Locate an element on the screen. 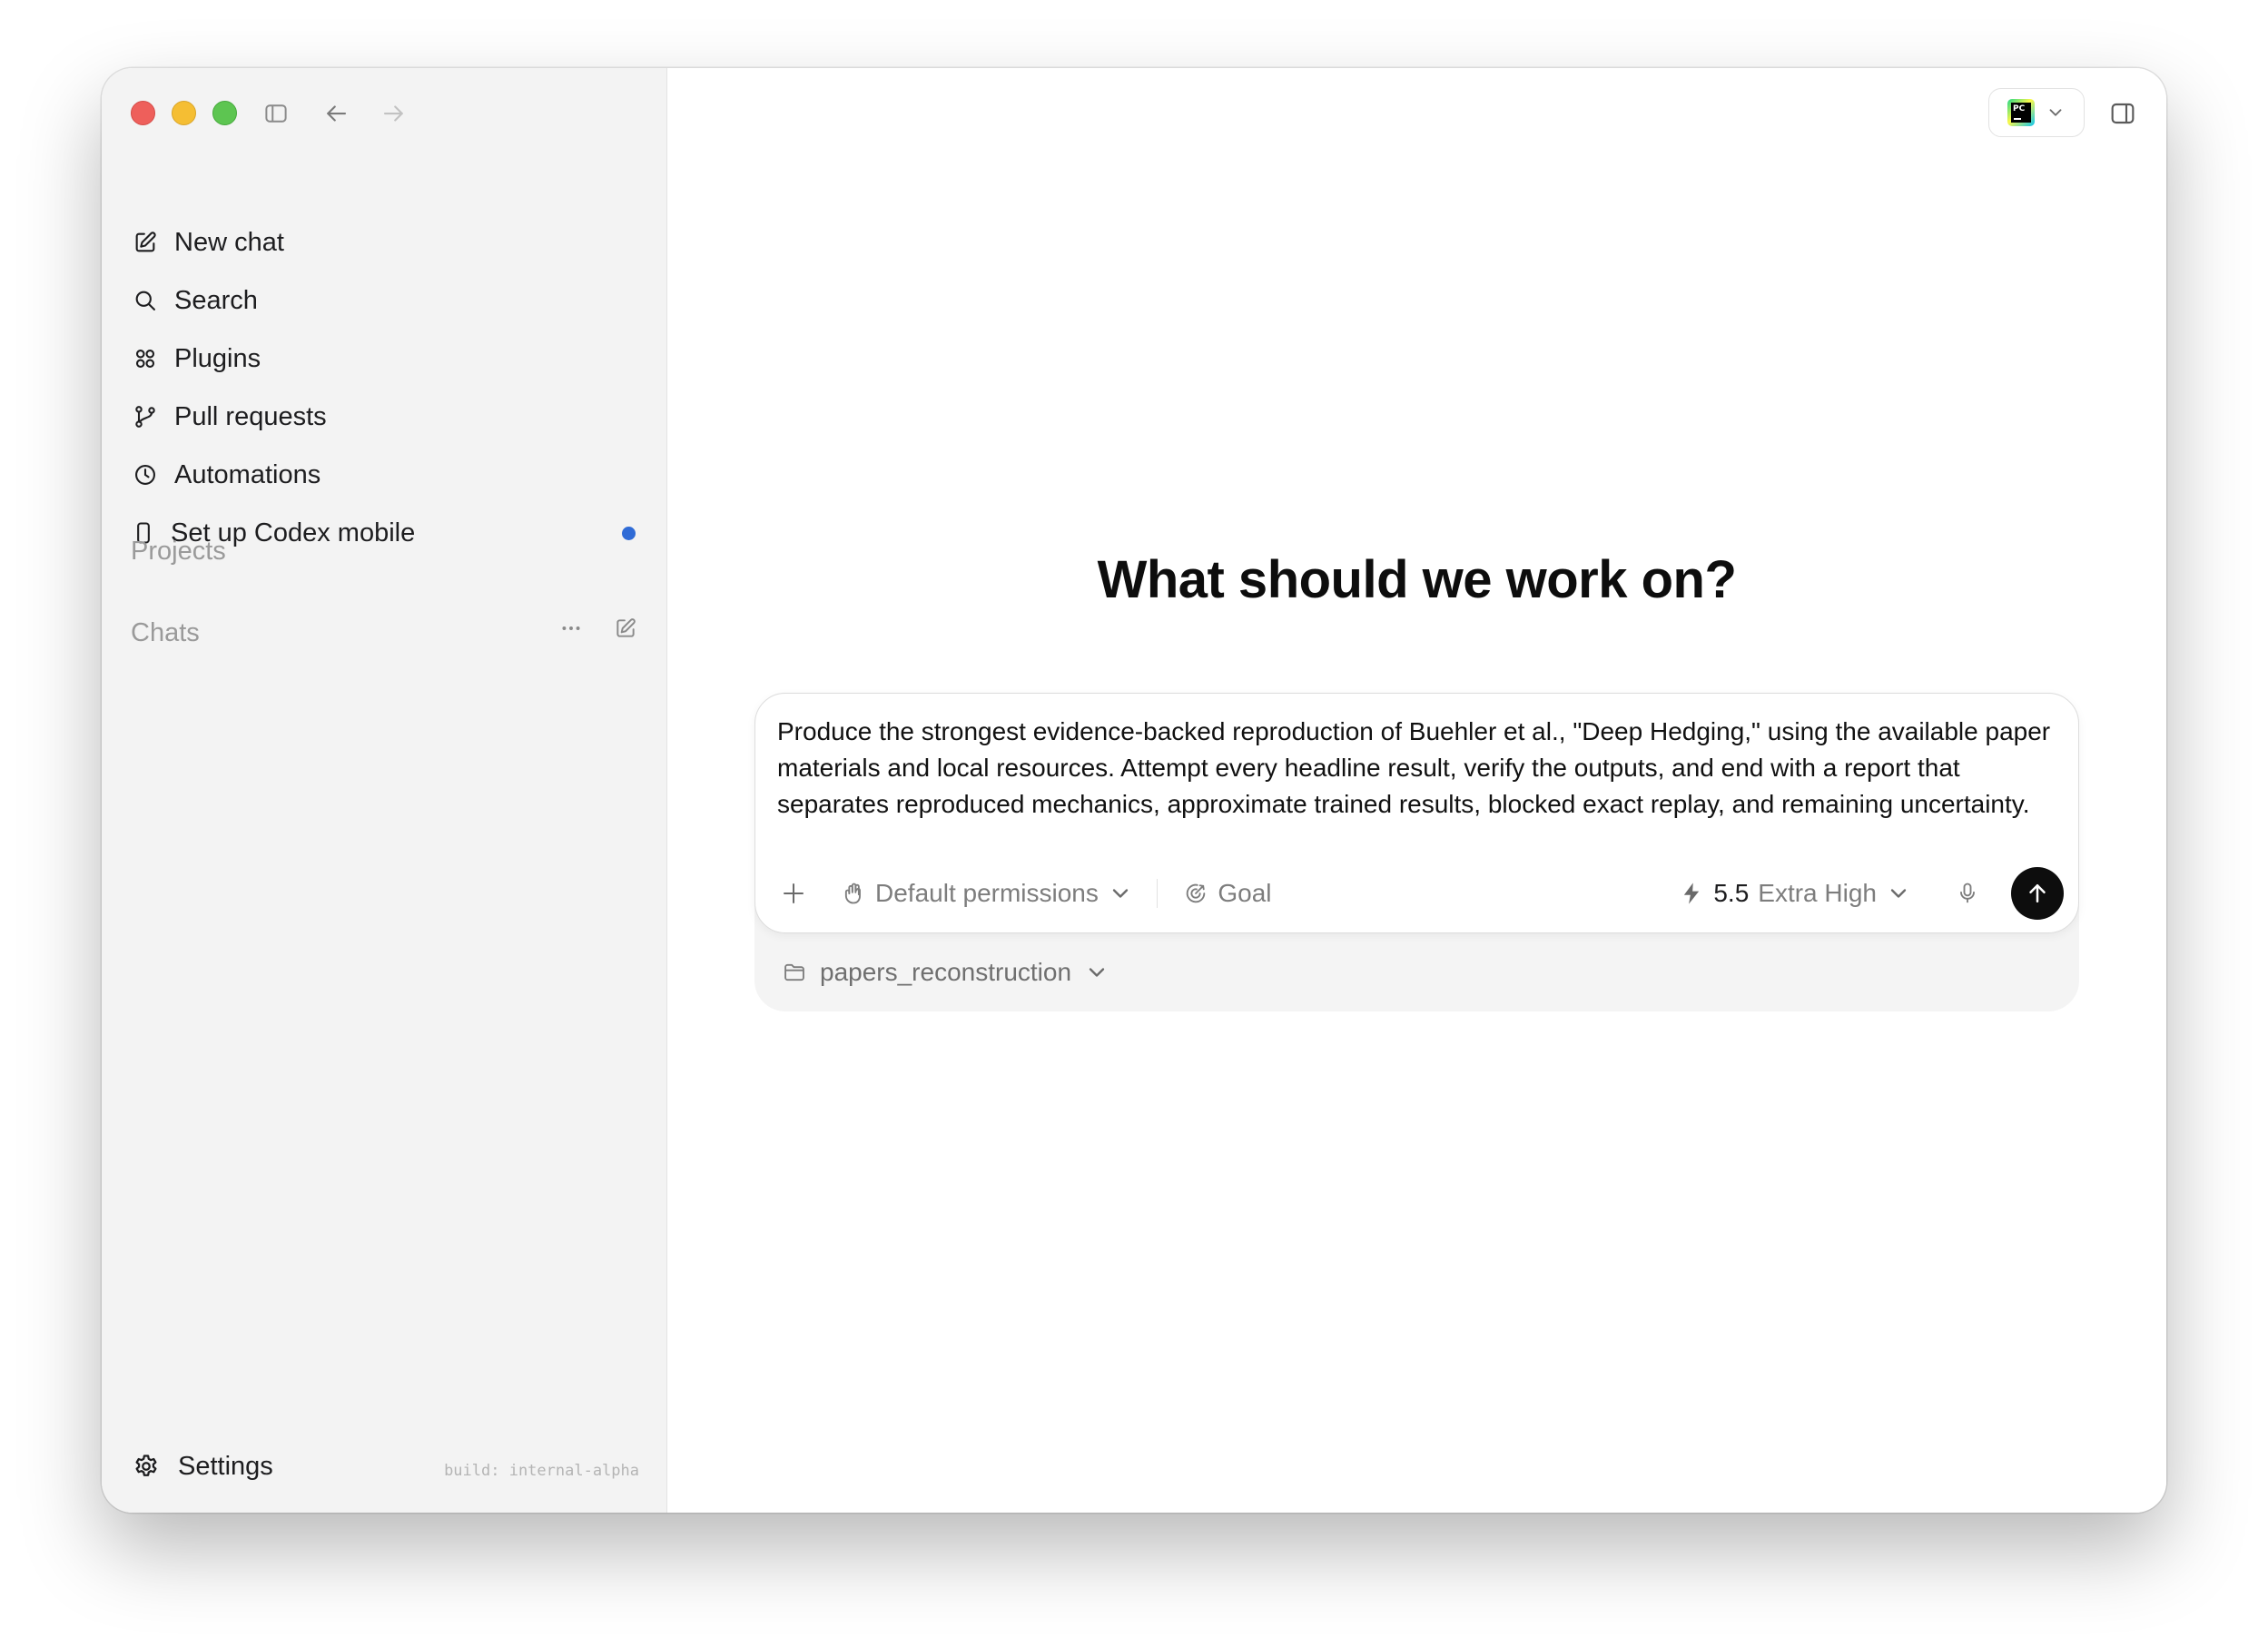 The width and height of the screenshot is (2268, 1647). right-panel-toggle-icon is located at coordinates (2122, 113).